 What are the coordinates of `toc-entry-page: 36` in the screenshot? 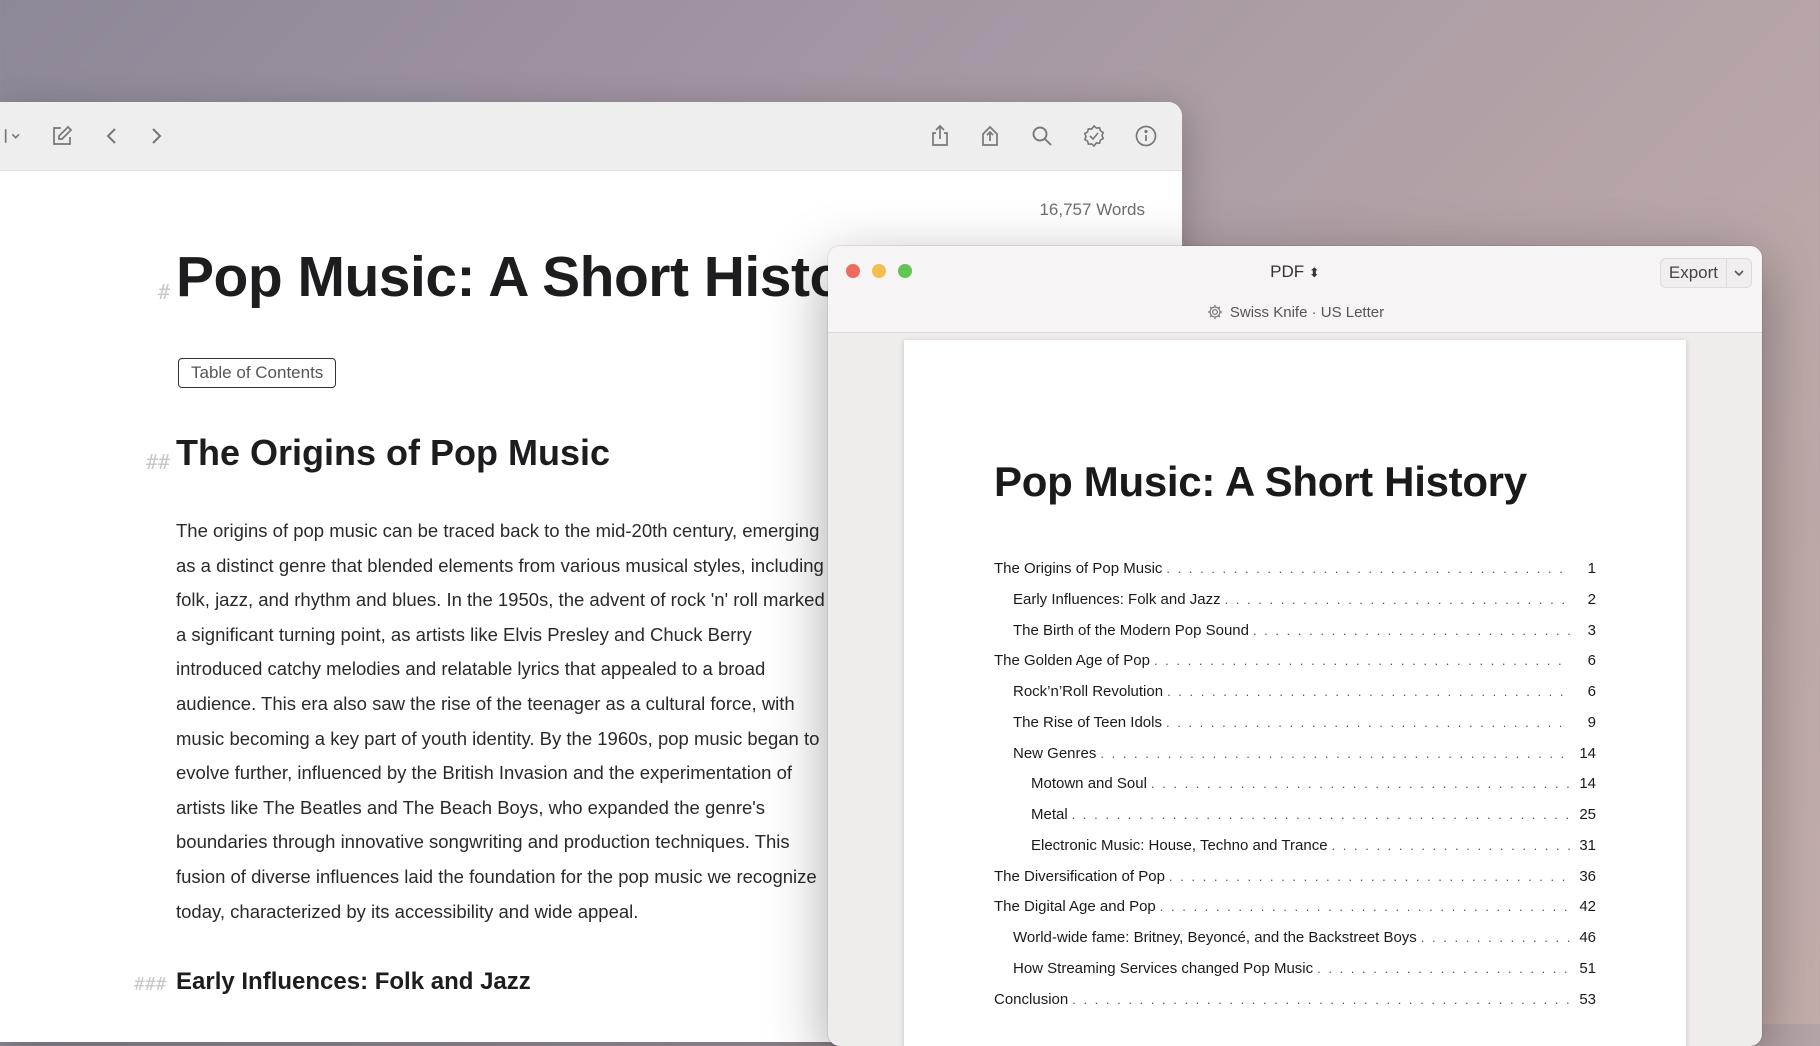 It's located at (1587, 876).